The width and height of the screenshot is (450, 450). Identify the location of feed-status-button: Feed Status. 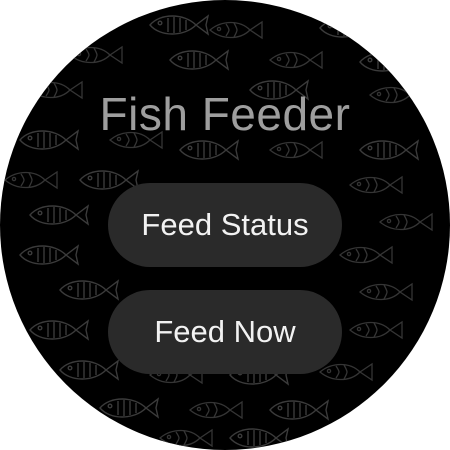
(225, 225).